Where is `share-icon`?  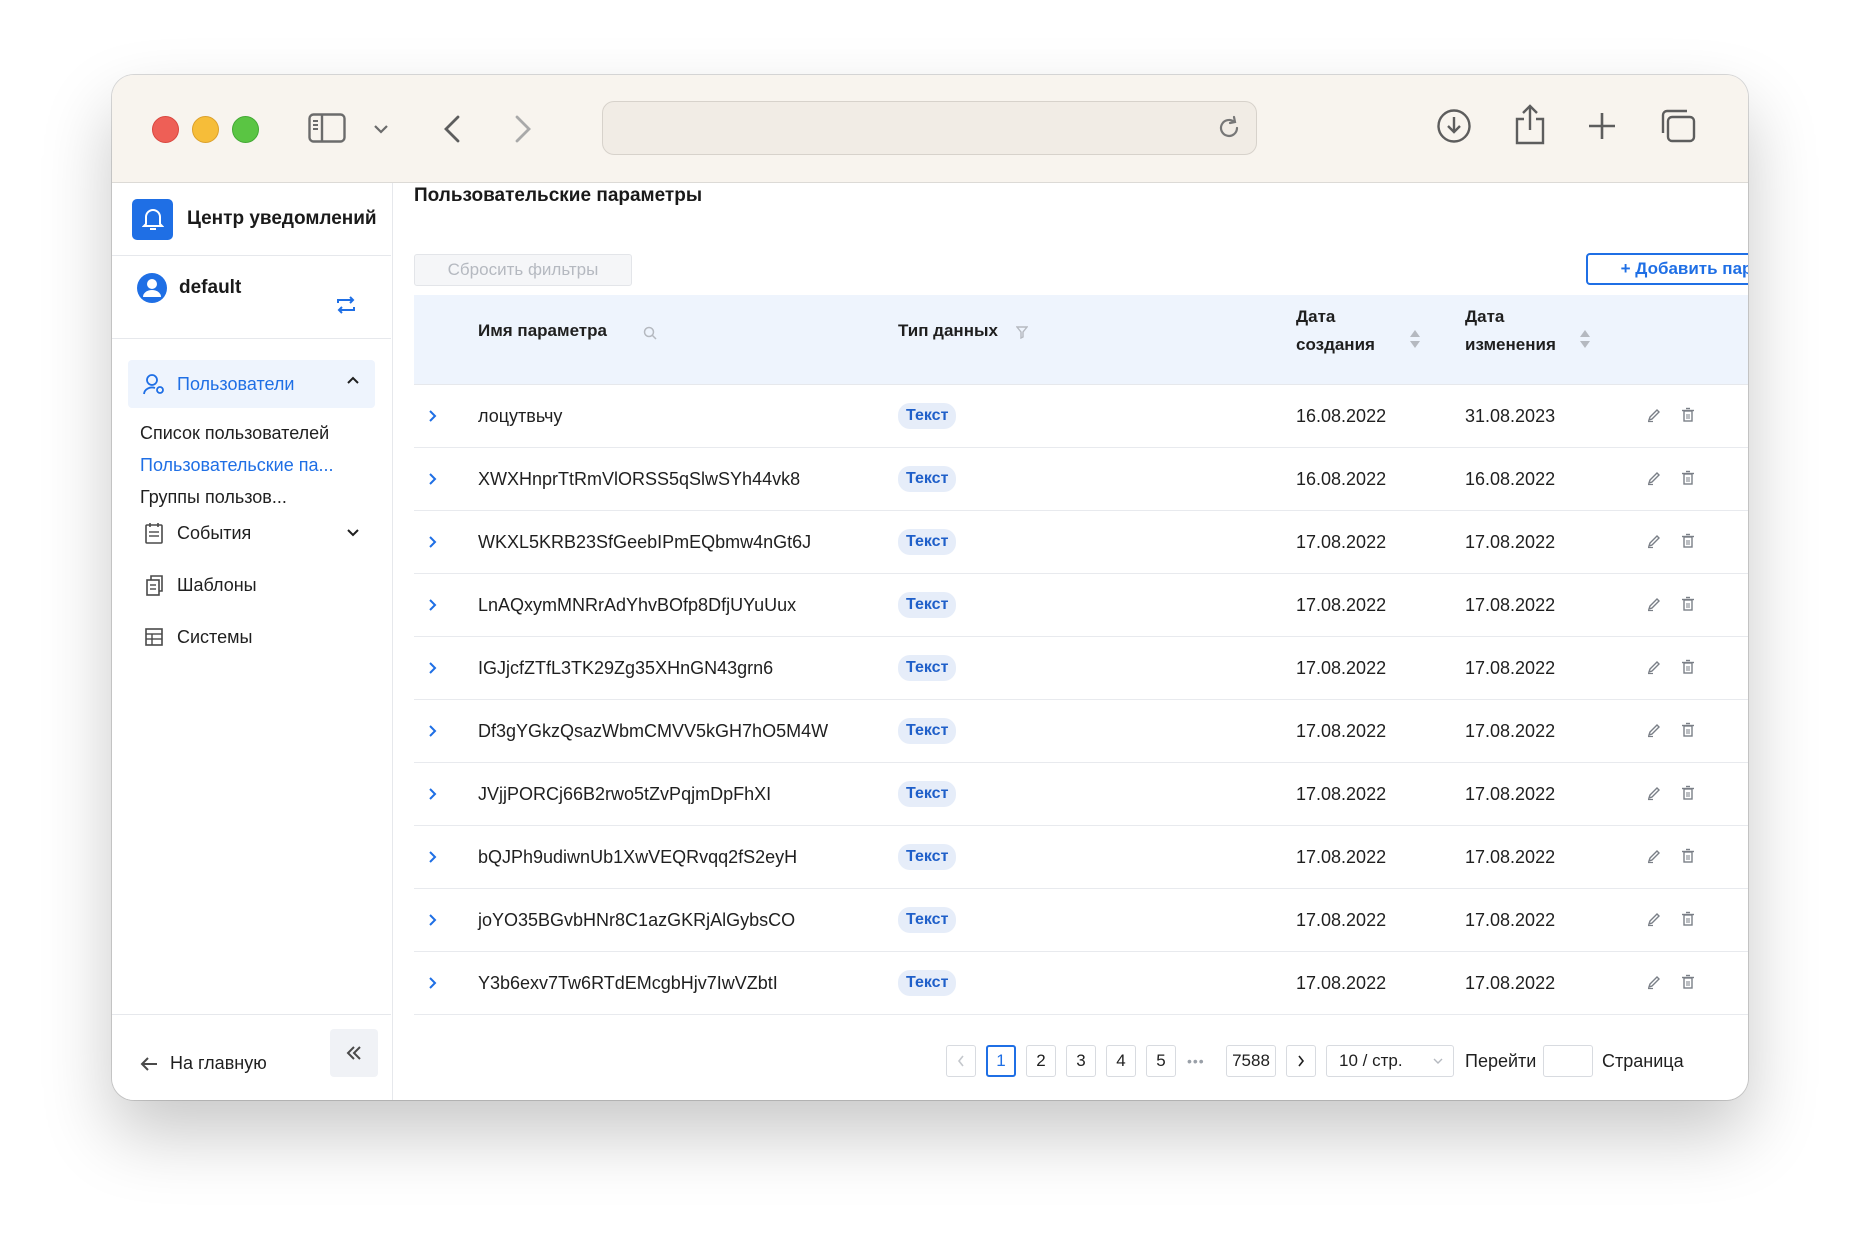 share-icon is located at coordinates (1530, 124).